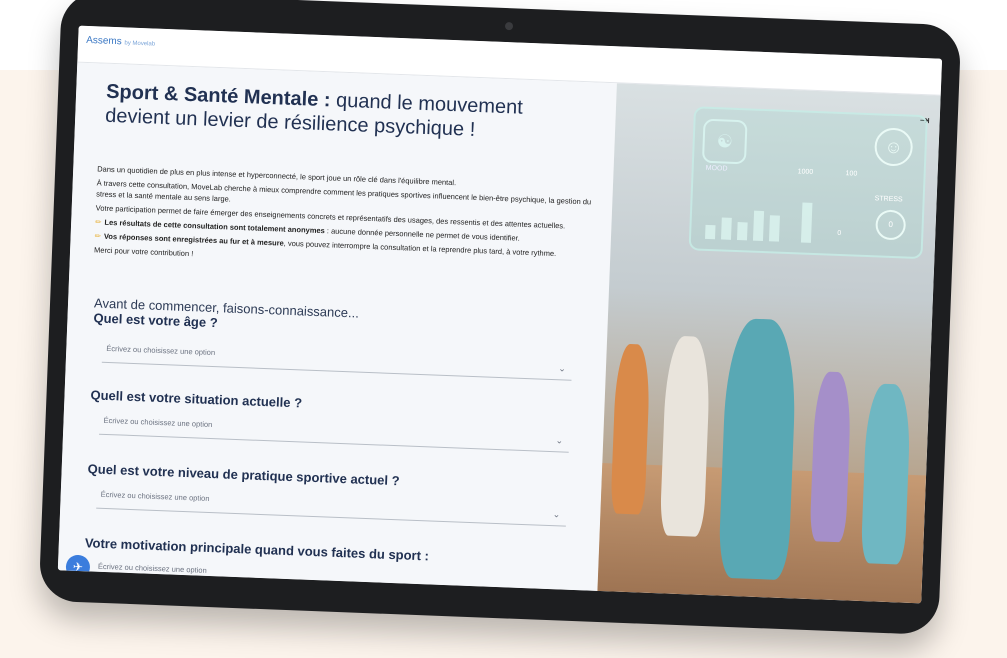  I want to click on brain-icon: ☯, so click(724, 141).